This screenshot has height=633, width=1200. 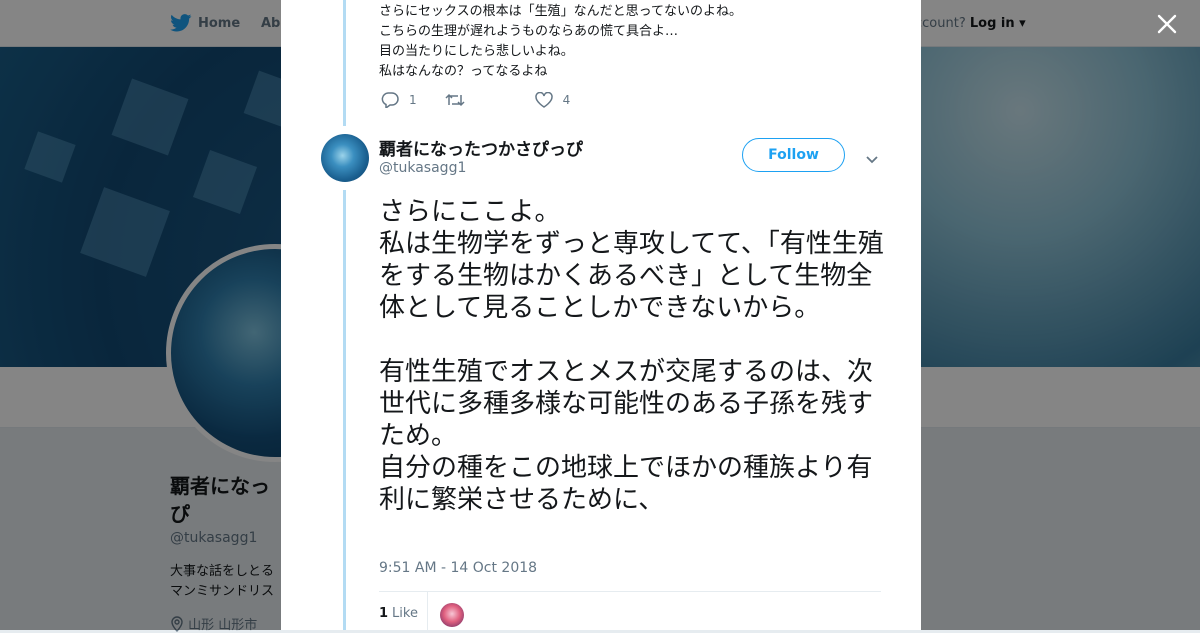 What do you see at coordinates (872, 159) in the screenshot?
I see `chevron-down-icon` at bounding box center [872, 159].